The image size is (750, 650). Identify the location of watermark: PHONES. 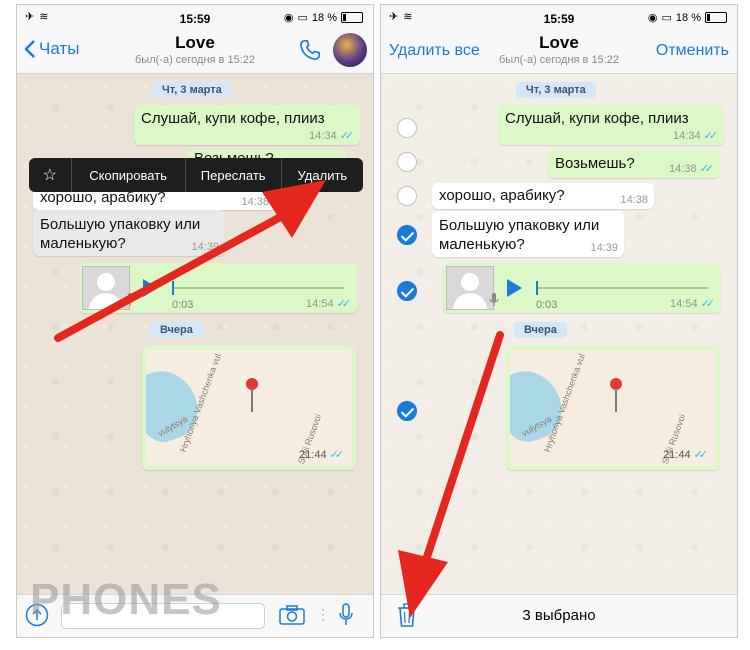
(126, 599).